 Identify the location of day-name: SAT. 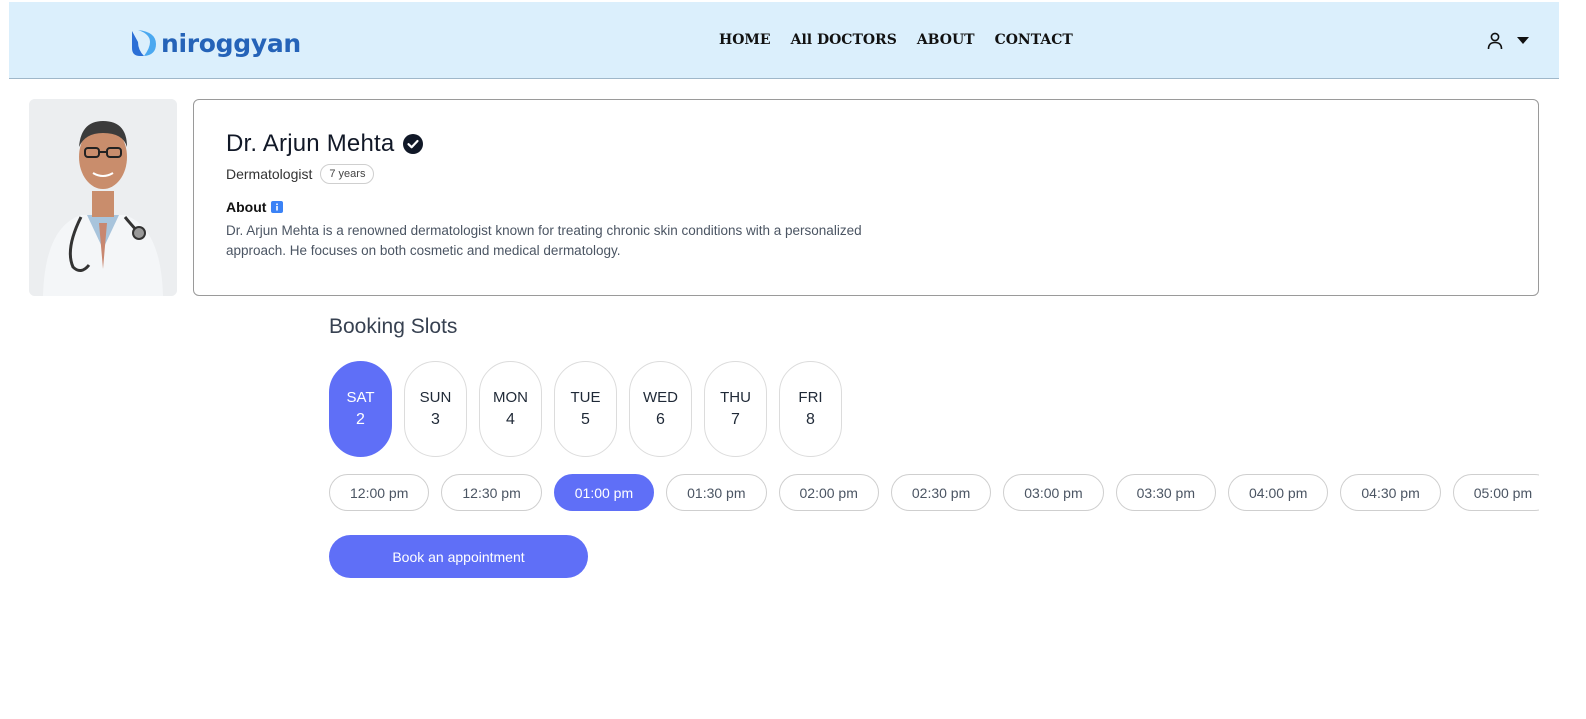
(360, 397).